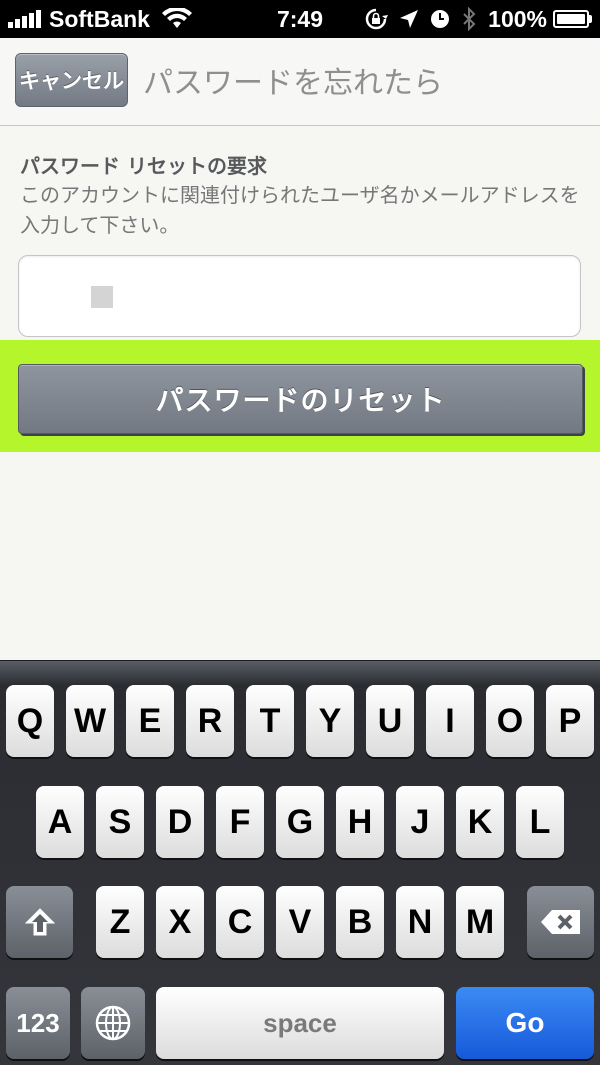 Image resolution: width=600 pixels, height=1065 pixels. I want to click on space-key: space, so click(300, 1023).